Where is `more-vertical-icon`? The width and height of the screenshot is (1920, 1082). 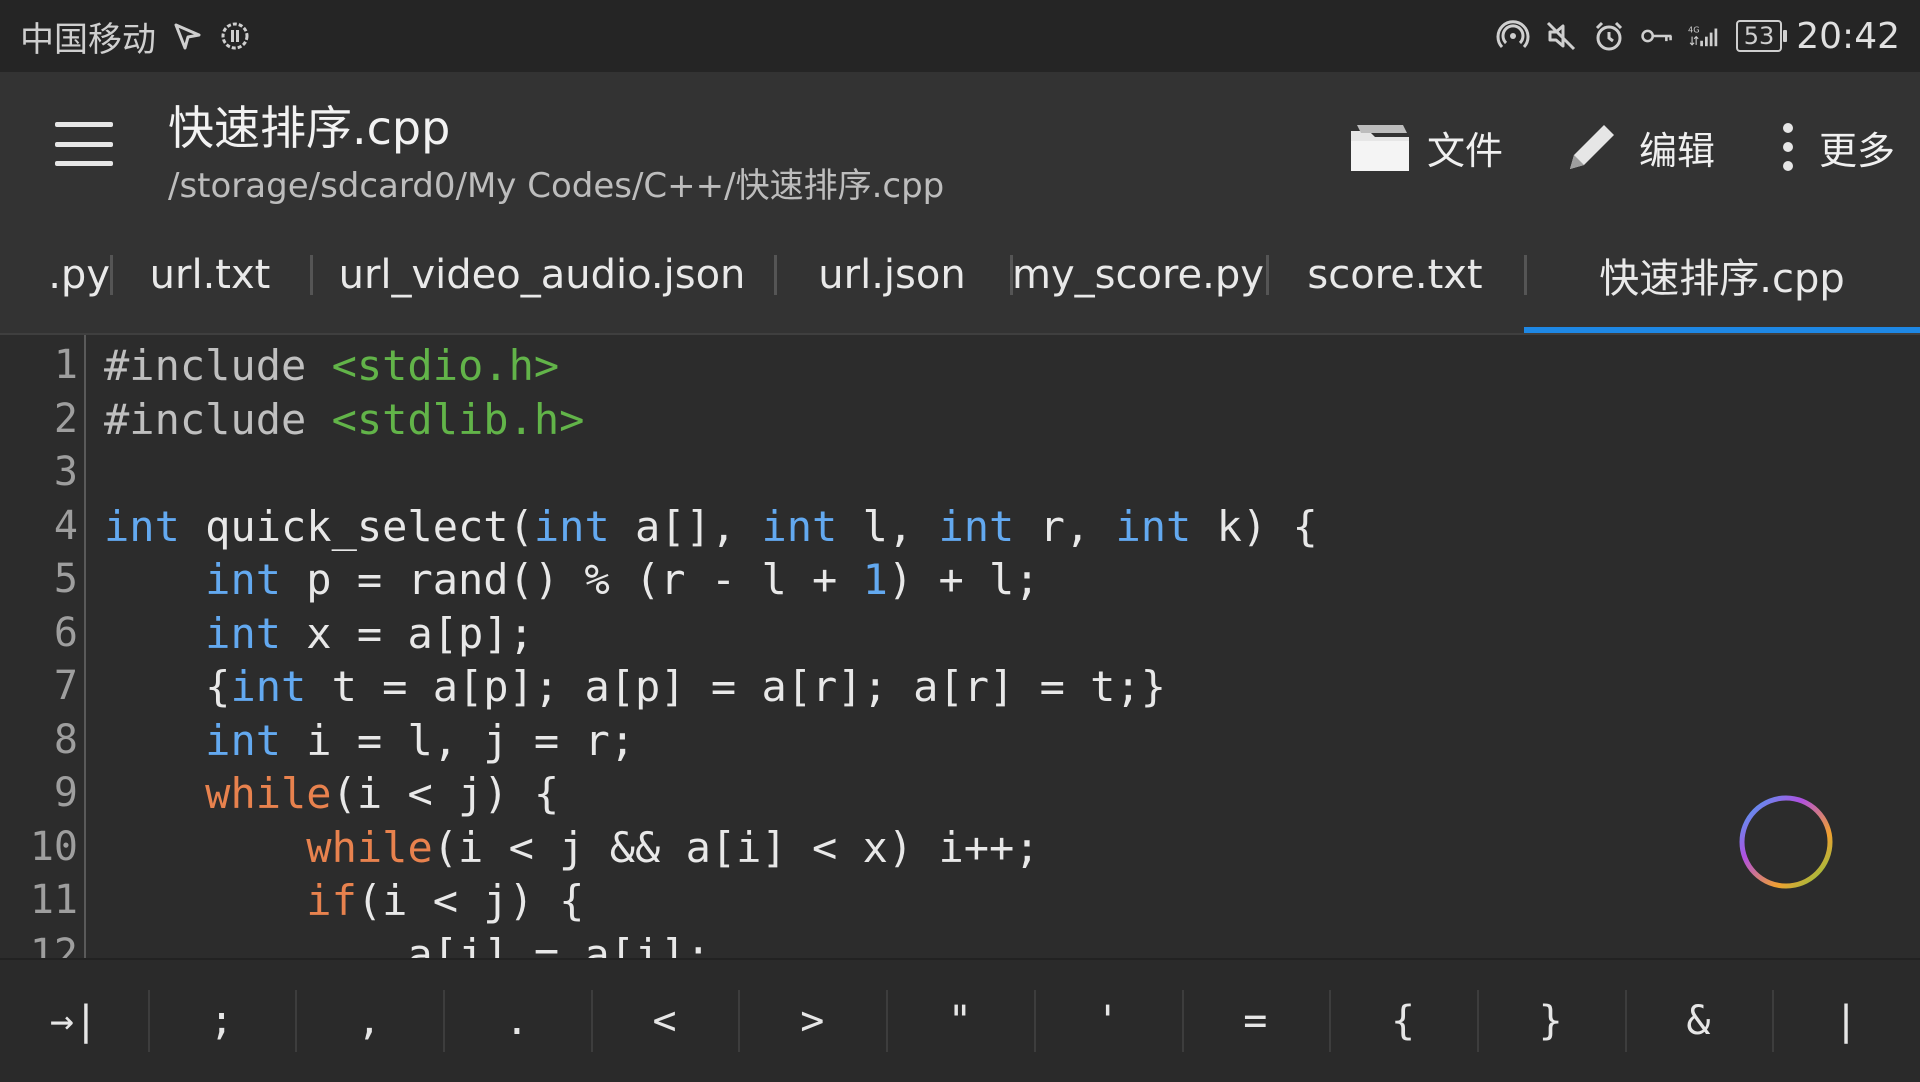
more-vertical-icon is located at coordinates (1788, 147).